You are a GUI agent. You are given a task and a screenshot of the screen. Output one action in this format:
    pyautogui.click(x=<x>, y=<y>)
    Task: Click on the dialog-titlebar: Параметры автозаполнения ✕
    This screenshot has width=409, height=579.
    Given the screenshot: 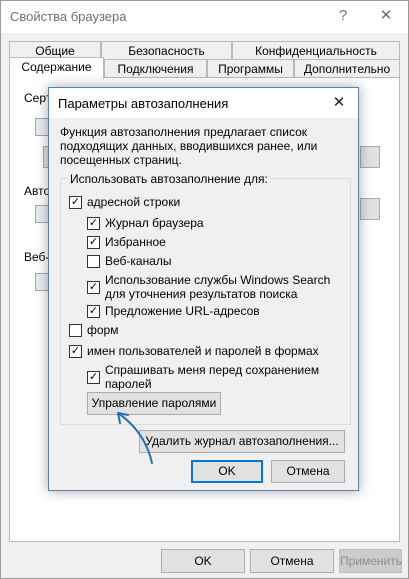 What is the action you would take?
    pyautogui.click(x=203, y=103)
    